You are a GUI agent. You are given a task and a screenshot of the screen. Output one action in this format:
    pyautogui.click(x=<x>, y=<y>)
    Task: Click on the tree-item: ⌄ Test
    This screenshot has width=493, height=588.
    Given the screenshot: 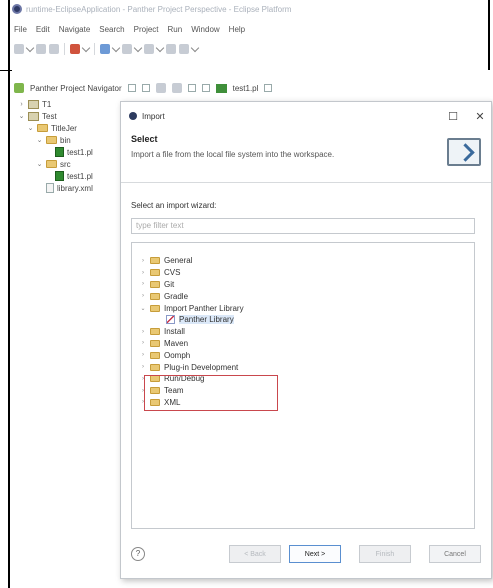 What is the action you would take?
    pyautogui.click(x=70, y=116)
    